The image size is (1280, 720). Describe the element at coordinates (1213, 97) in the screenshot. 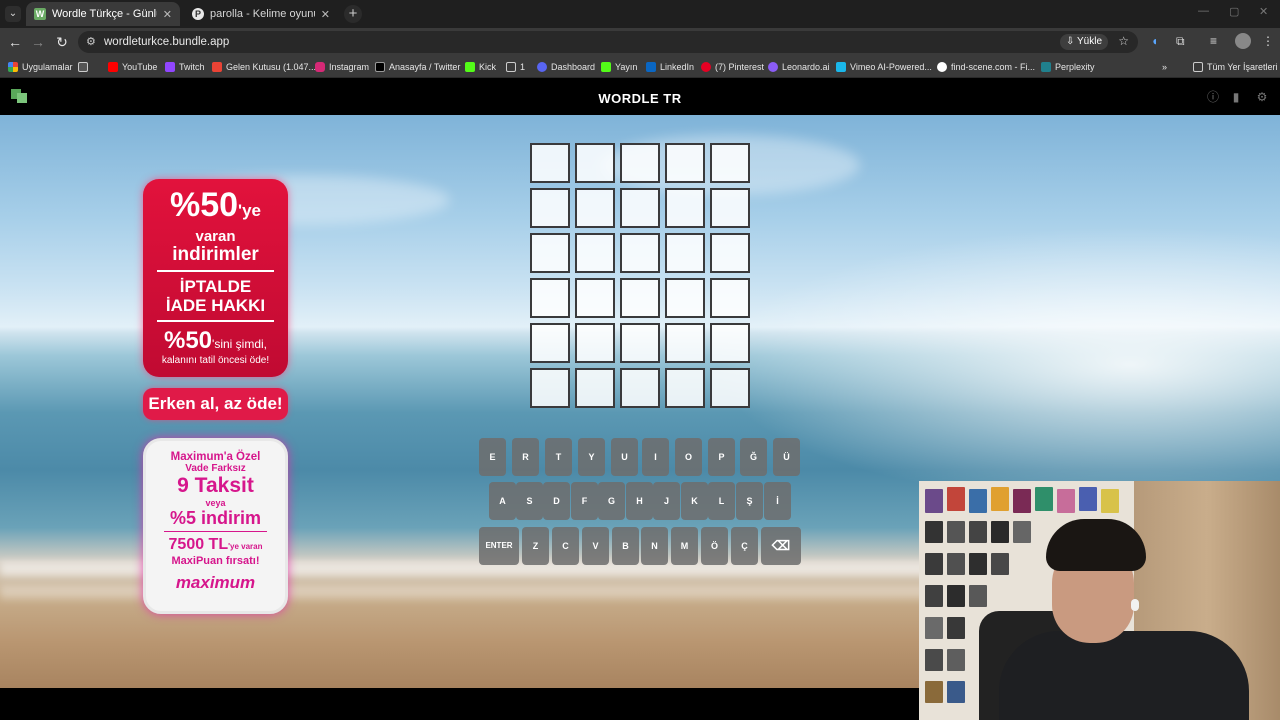

I see `info-icon: ⓘ` at that location.